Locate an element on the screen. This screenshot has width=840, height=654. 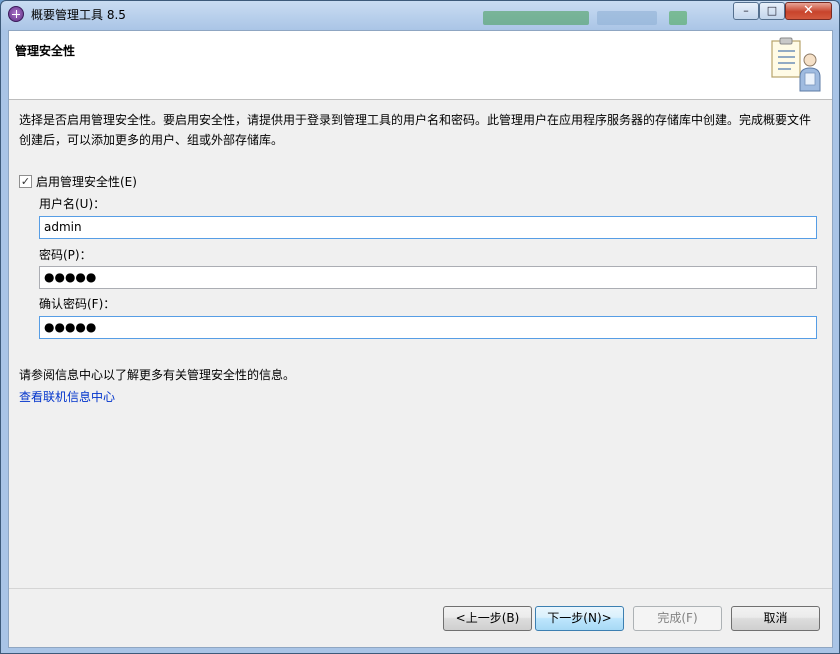
app-icon is located at coordinates (16, 14).